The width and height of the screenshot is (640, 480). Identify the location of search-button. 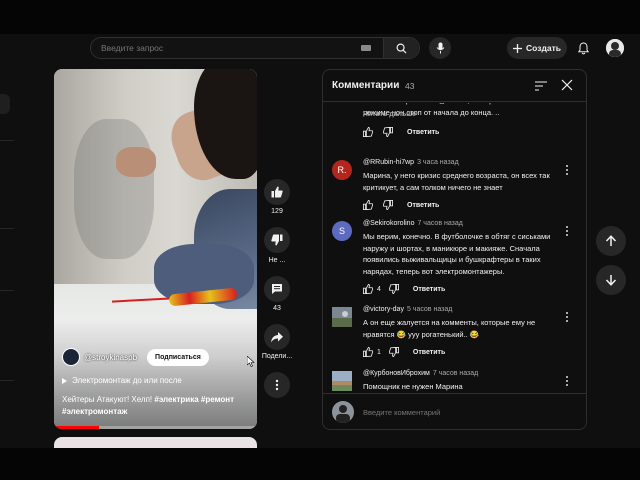
(401, 48).